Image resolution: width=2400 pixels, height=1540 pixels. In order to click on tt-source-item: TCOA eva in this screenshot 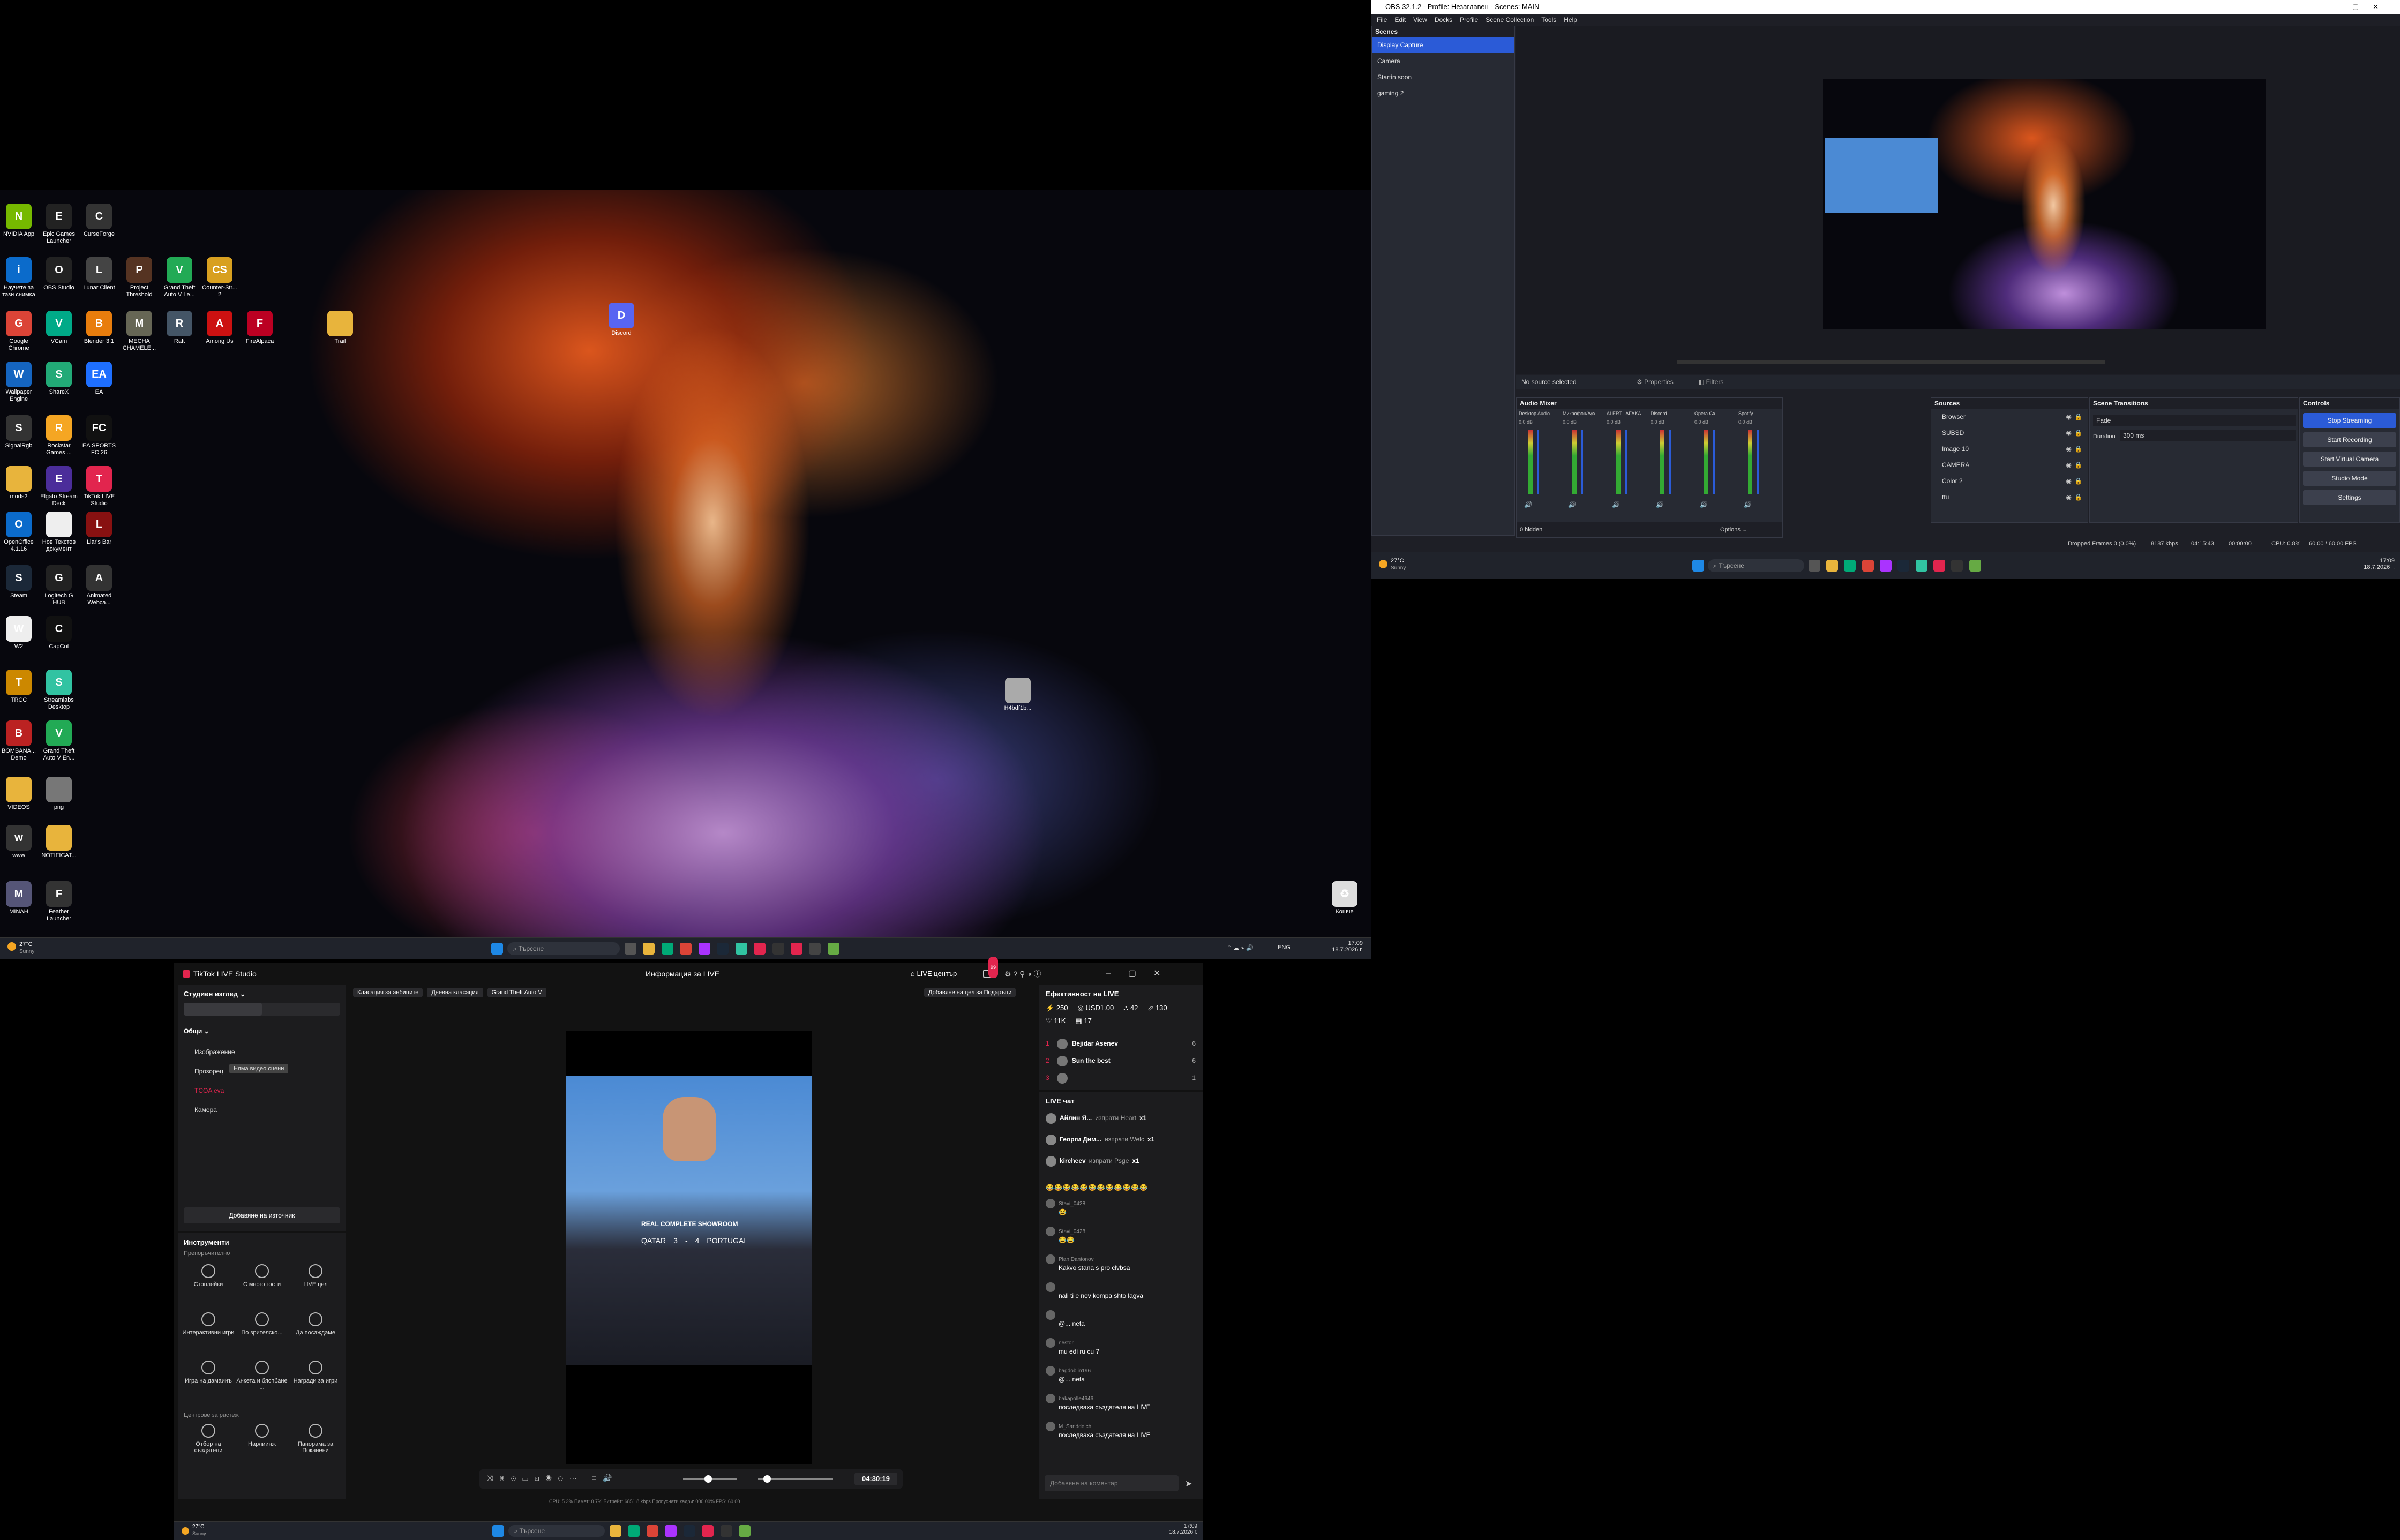, I will do `click(262, 1090)`.